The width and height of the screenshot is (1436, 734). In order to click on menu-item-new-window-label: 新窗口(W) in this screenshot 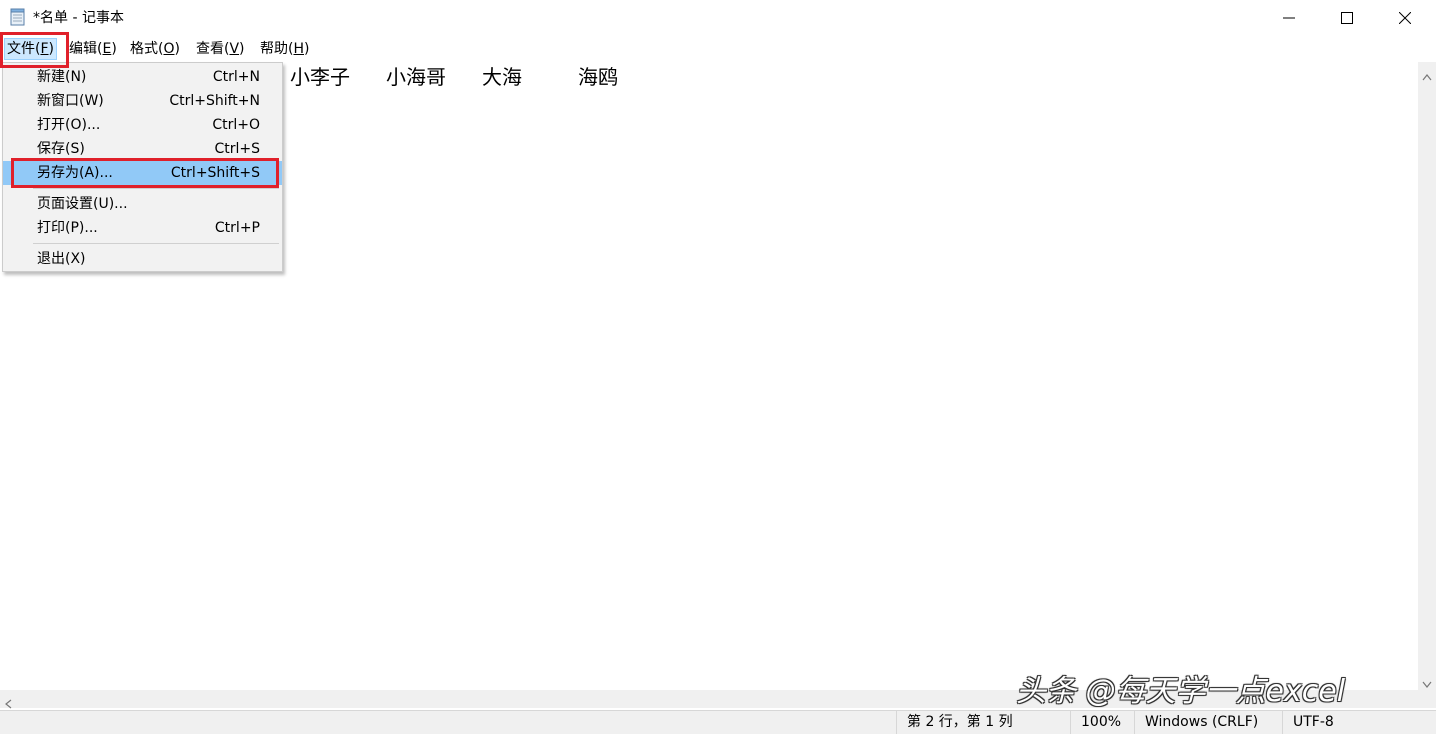, I will do `click(70, 101)`.